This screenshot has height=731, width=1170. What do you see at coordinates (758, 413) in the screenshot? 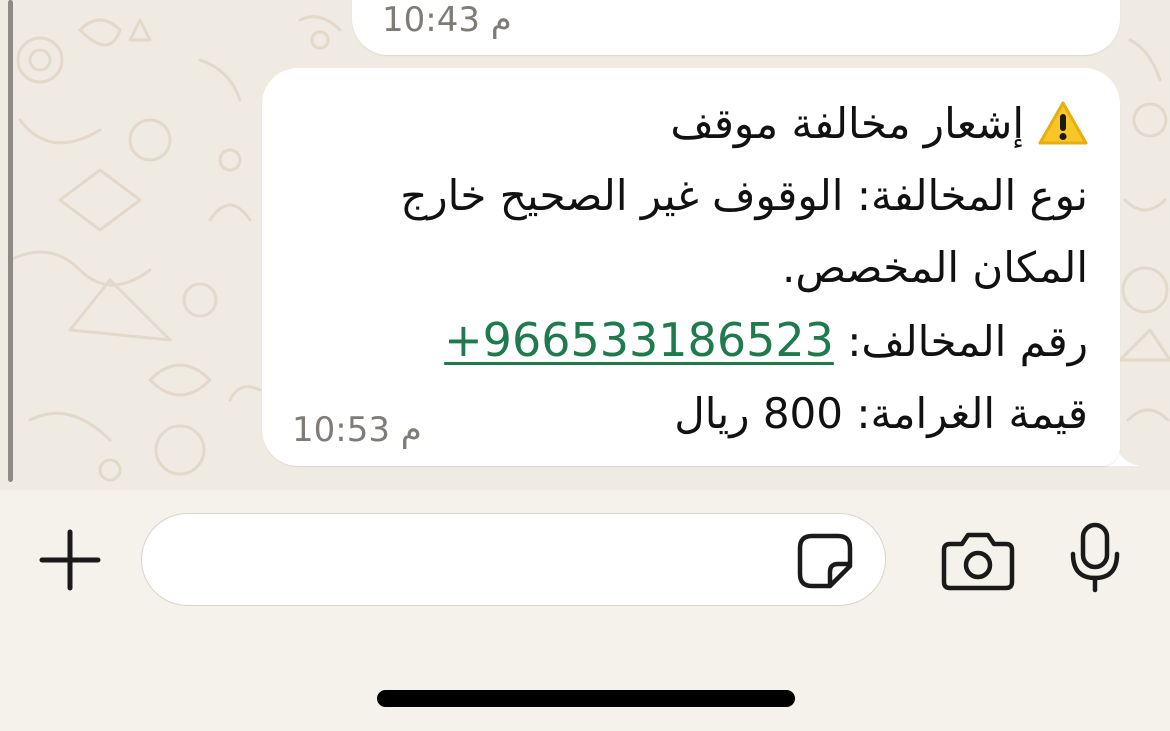
I see `fine-amount: 800 ريال` at bounding box center [758, 413].